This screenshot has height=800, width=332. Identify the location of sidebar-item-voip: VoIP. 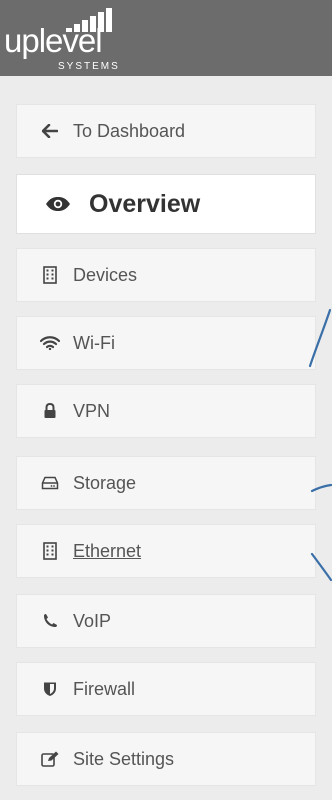
(166, 621).